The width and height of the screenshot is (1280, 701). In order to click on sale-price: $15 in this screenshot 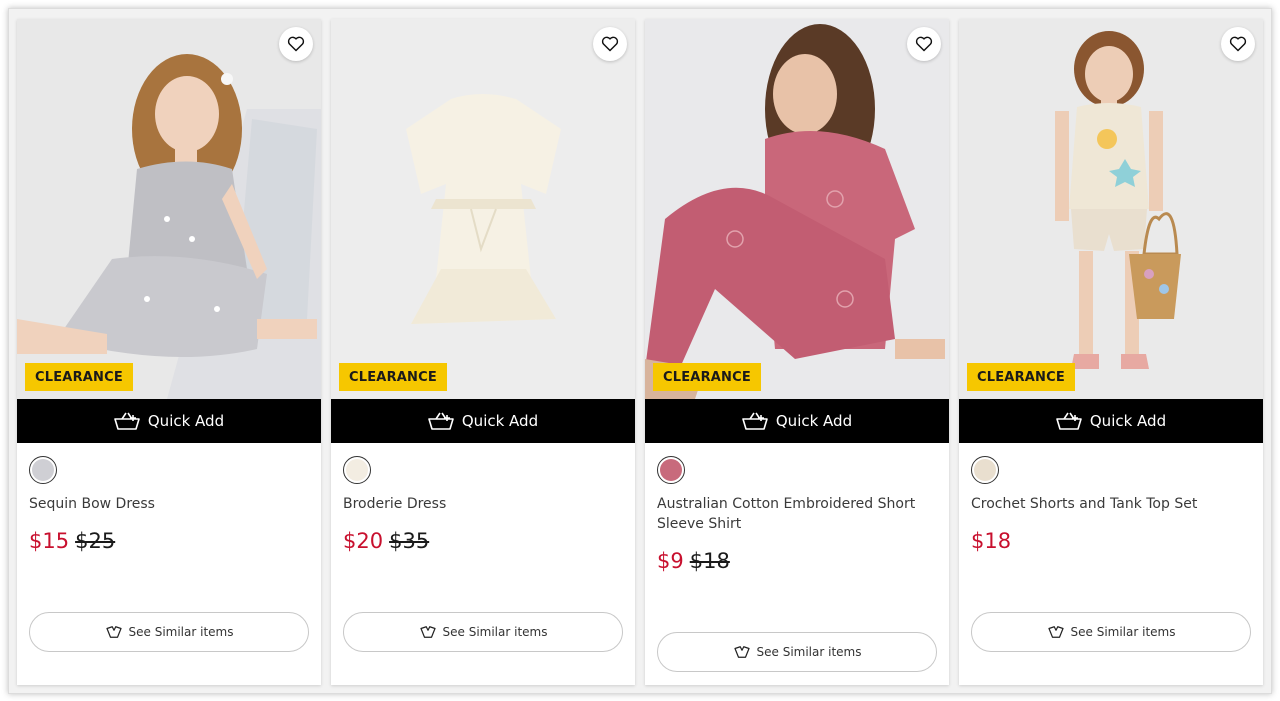, I will do `click(49, 541)`.